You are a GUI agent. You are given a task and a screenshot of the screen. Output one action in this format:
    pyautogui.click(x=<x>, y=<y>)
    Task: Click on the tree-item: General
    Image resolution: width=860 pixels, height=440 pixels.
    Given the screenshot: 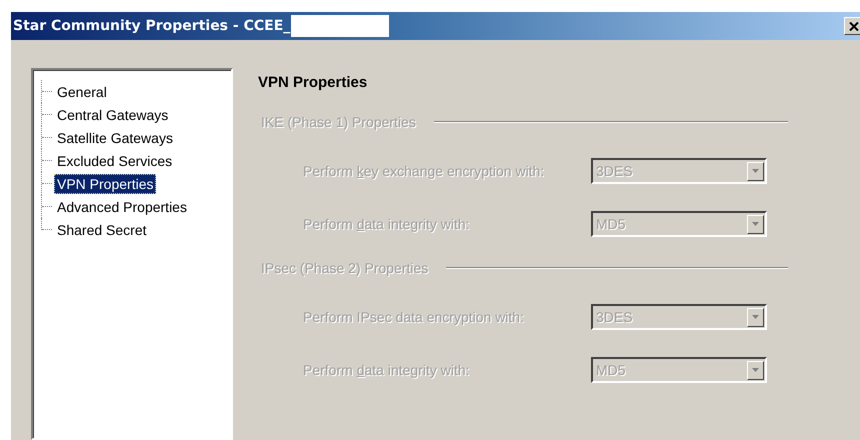 What is the action you would take?
    pyautogui.click(x=82, y=92)
    